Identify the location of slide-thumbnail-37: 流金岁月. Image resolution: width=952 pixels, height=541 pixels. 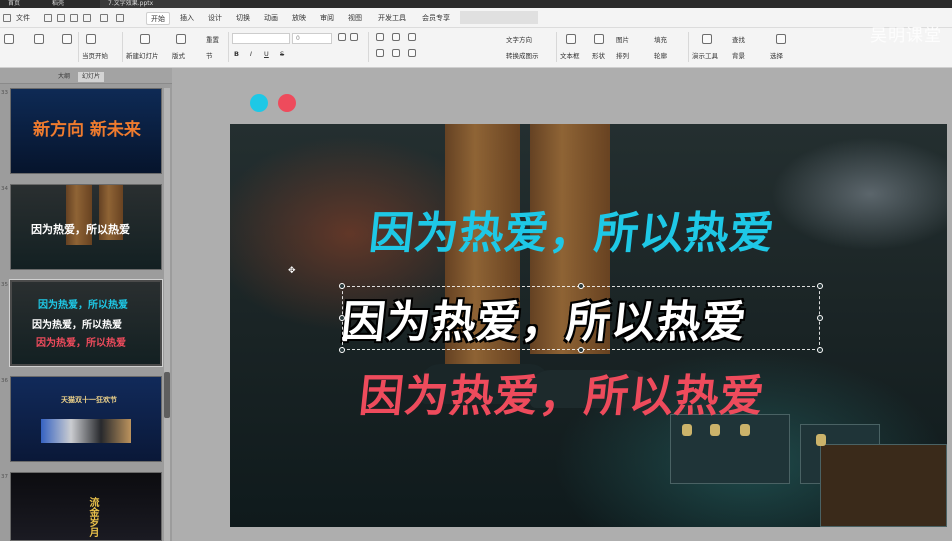
(86, 506).